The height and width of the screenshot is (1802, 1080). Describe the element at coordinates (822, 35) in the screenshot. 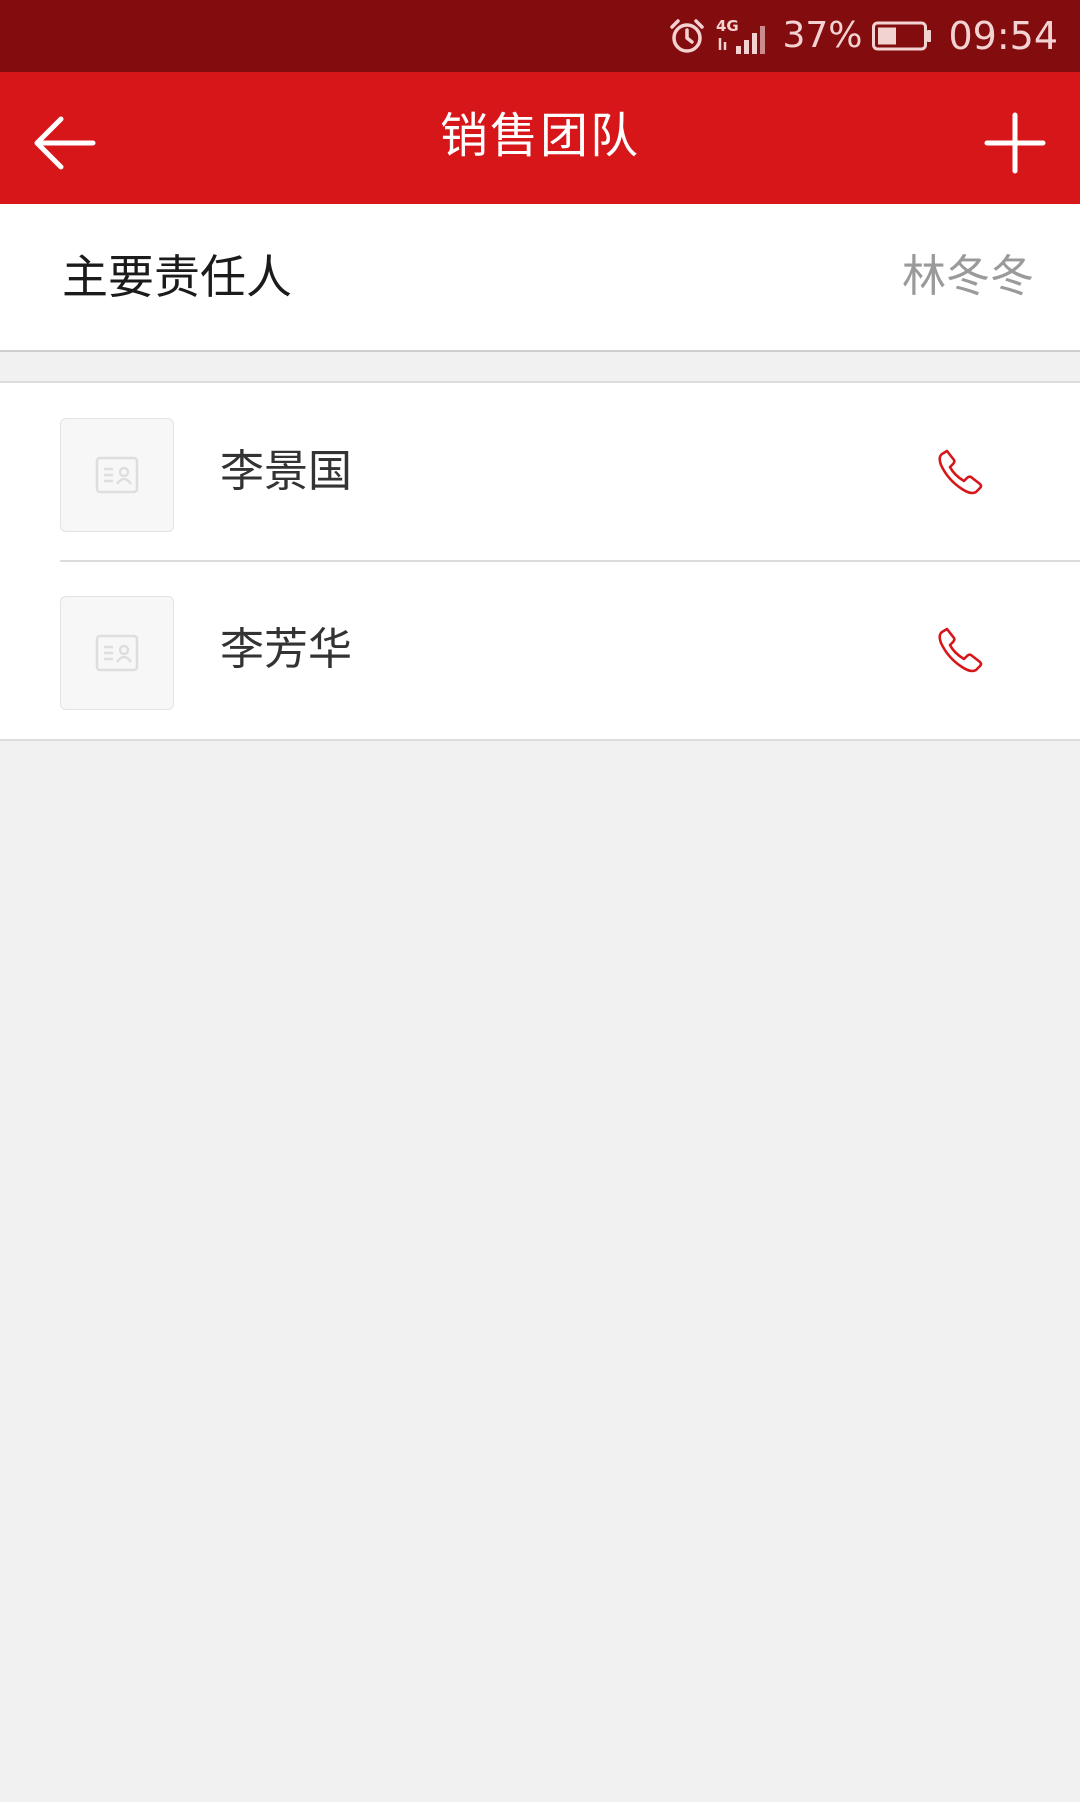

I see `battery-percent: 37%` at that location.